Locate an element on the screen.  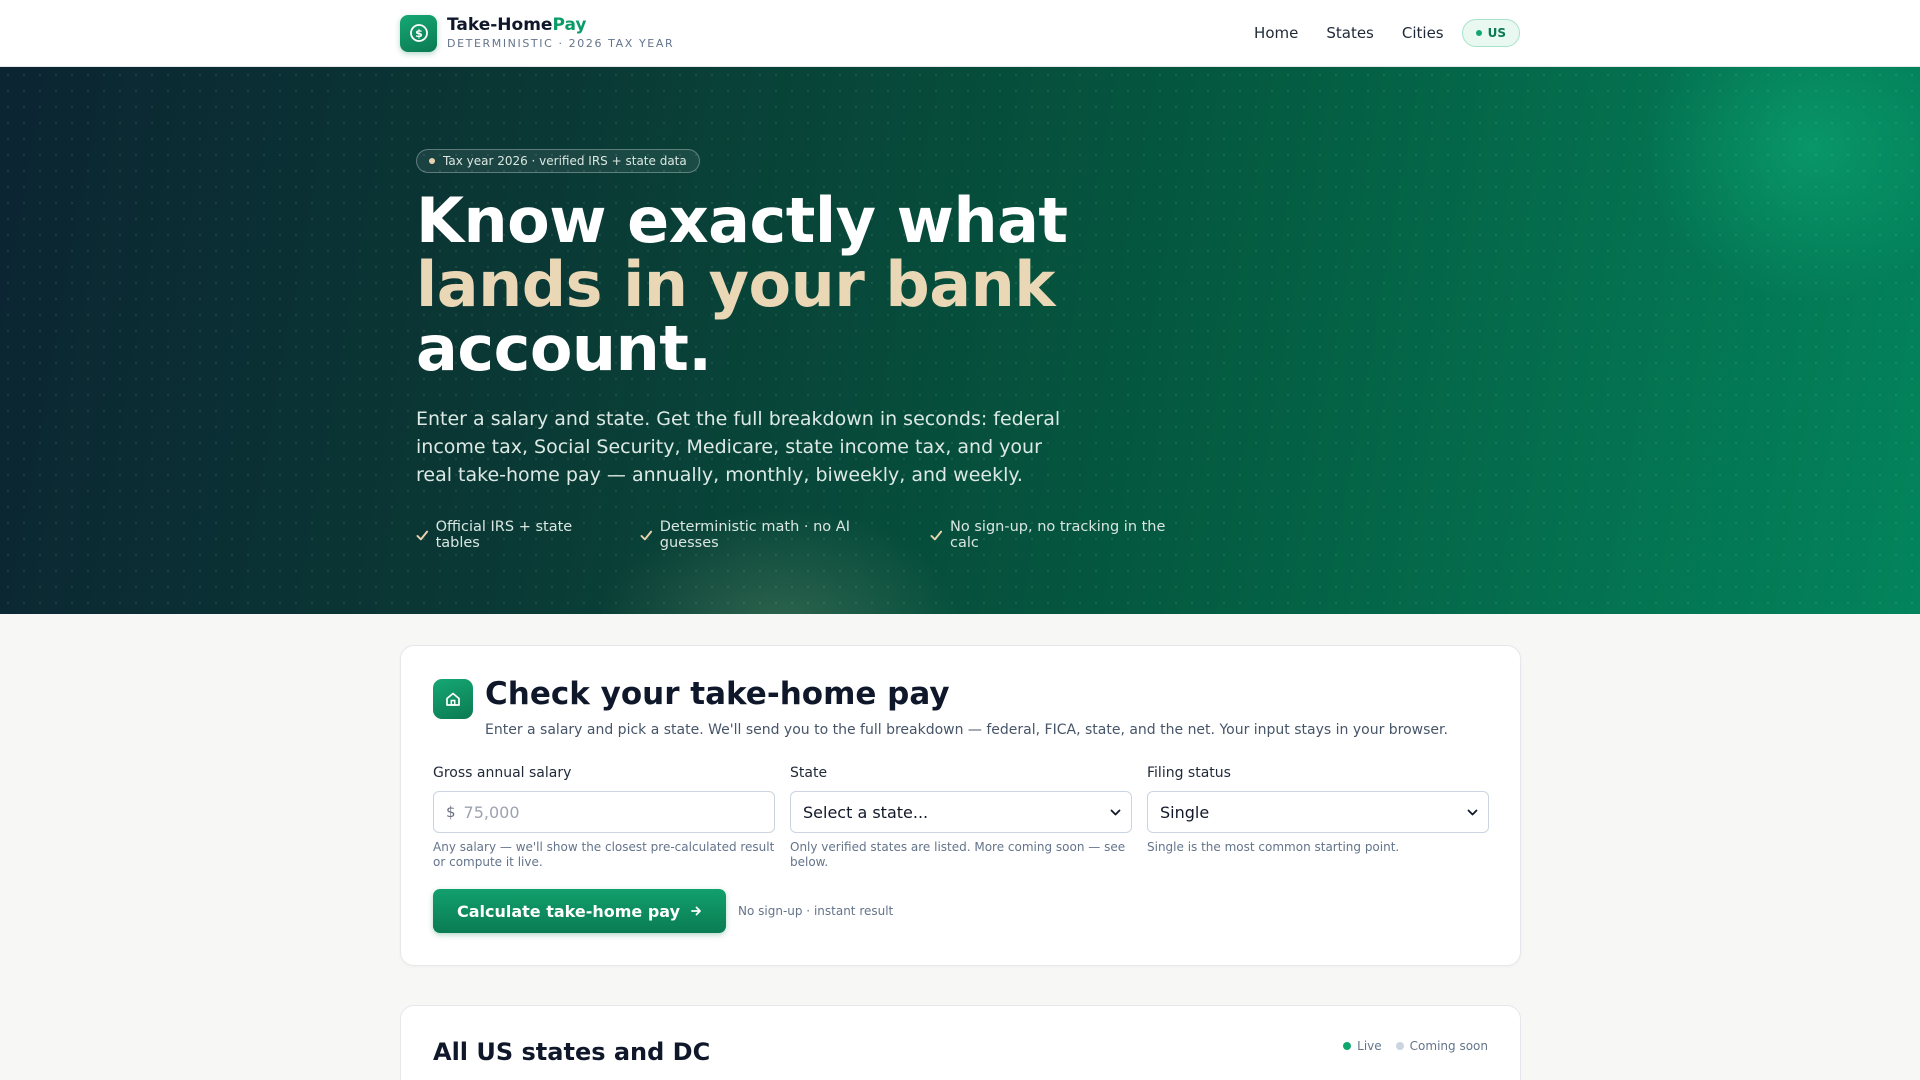
country-label: US is located at coordinates (1496, 33).